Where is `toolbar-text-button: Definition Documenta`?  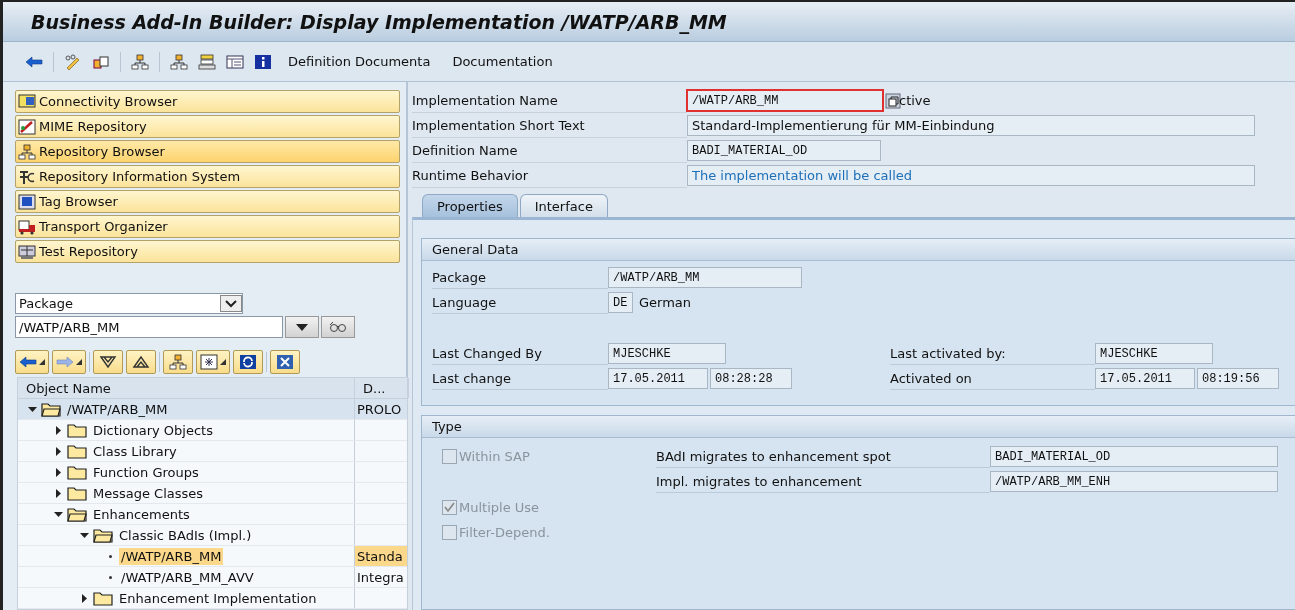
toolbar-text-button: Definition Documenta is located at coordinates (359, 61).